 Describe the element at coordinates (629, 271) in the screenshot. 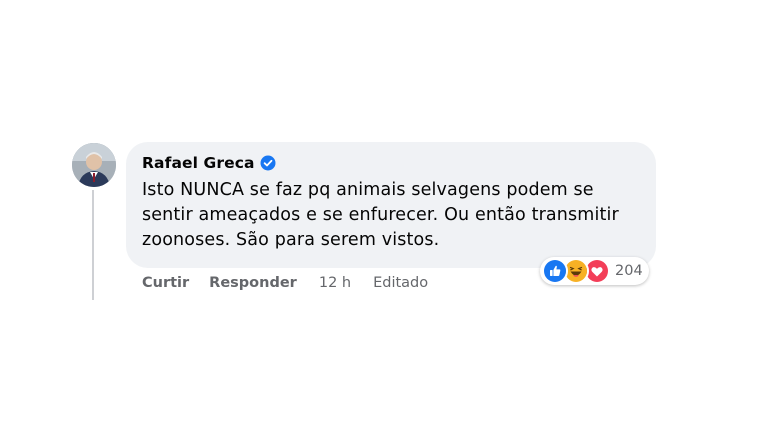

I see `reaction-count: 204` at that location.